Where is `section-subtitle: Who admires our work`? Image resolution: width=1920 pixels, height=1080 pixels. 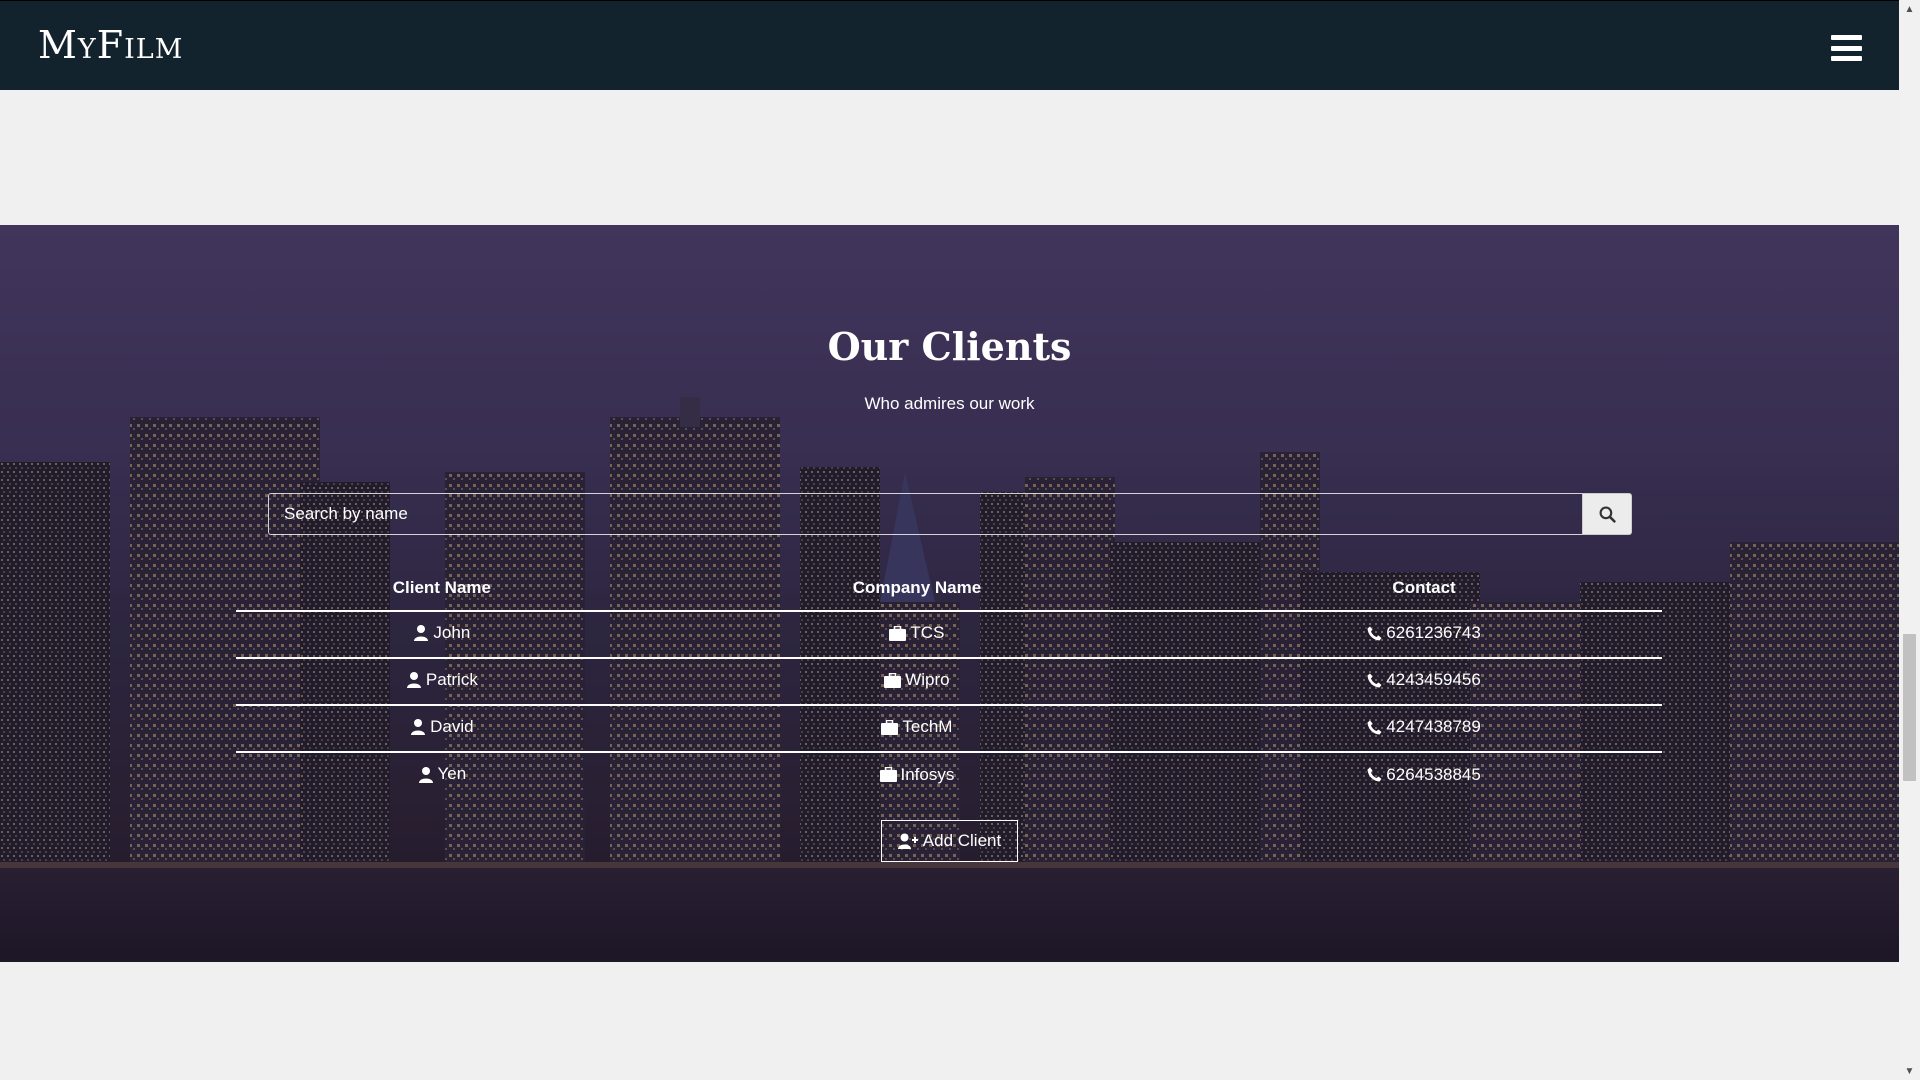 section-subtitle: Who admires our work is located at coordinates (949, 403).